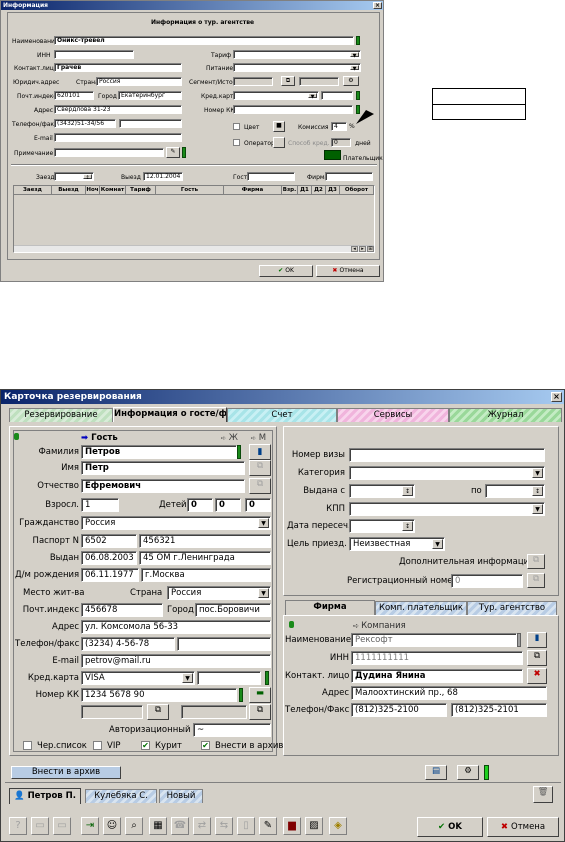 The image size is (565, 842). Describe the element at coordinates (512, 608) in the screenshot. I see `tab-travel-agency: Тур. агентство` at that location.